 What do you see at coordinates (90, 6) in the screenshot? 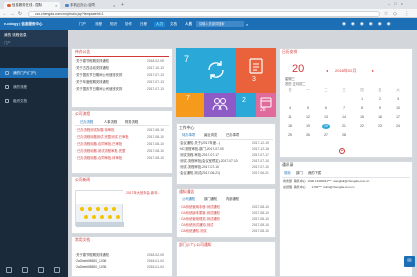
I see `browser-tab-2: 手机云办公-合同 ×` at bounding box center [90, 6].